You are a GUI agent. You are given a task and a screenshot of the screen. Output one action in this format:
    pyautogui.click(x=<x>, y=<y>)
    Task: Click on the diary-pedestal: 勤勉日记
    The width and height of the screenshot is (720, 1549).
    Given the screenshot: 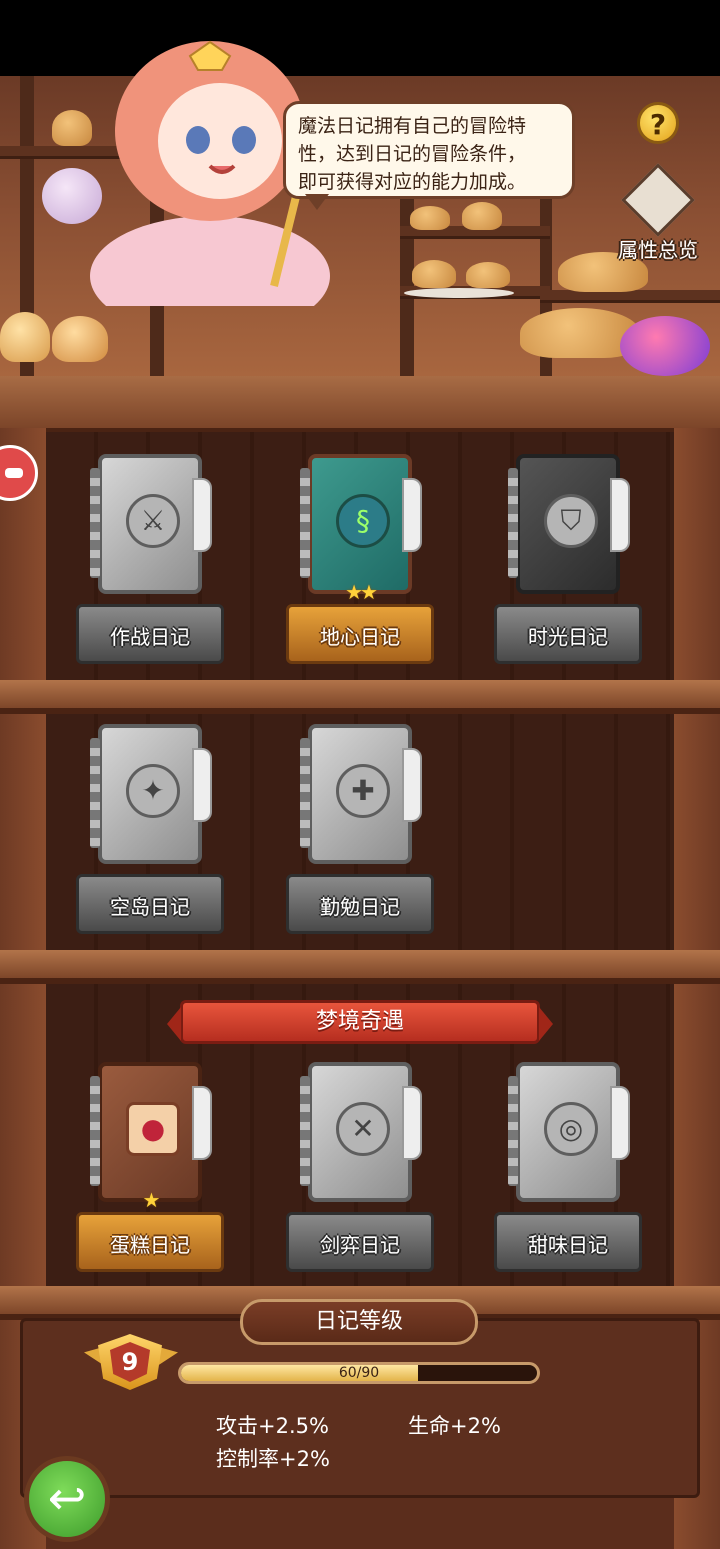 What is the action you would take?
    pyautogui.click(x=360, y=904)
    